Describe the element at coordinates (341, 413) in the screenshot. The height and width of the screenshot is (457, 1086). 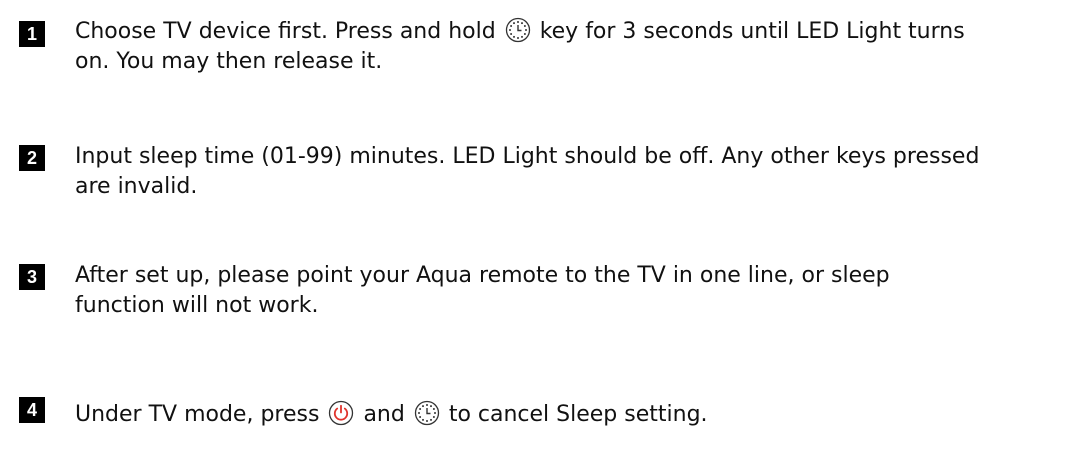
I see `power-icon` at that location.